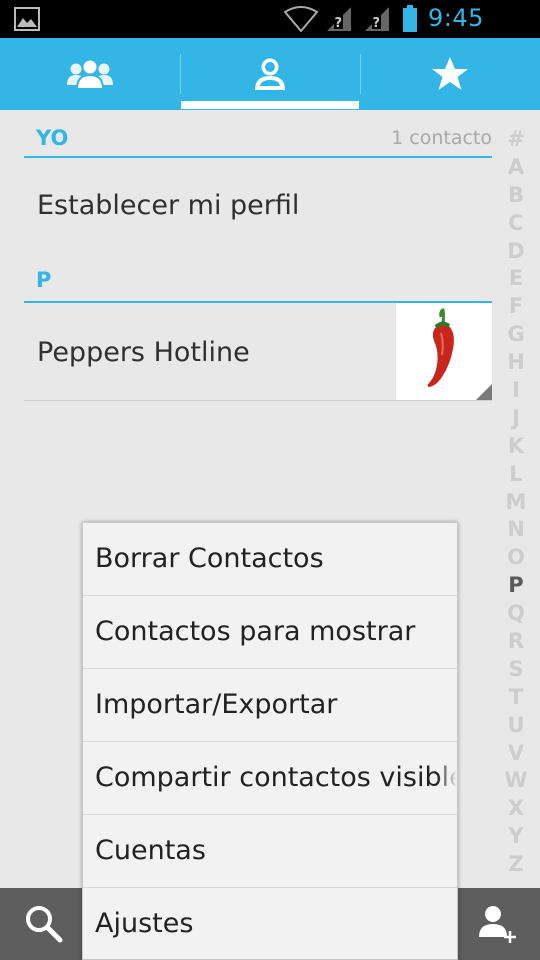 This screenshot has width=540, height=960. I want to click on index-letter: V, so click(516, 754).